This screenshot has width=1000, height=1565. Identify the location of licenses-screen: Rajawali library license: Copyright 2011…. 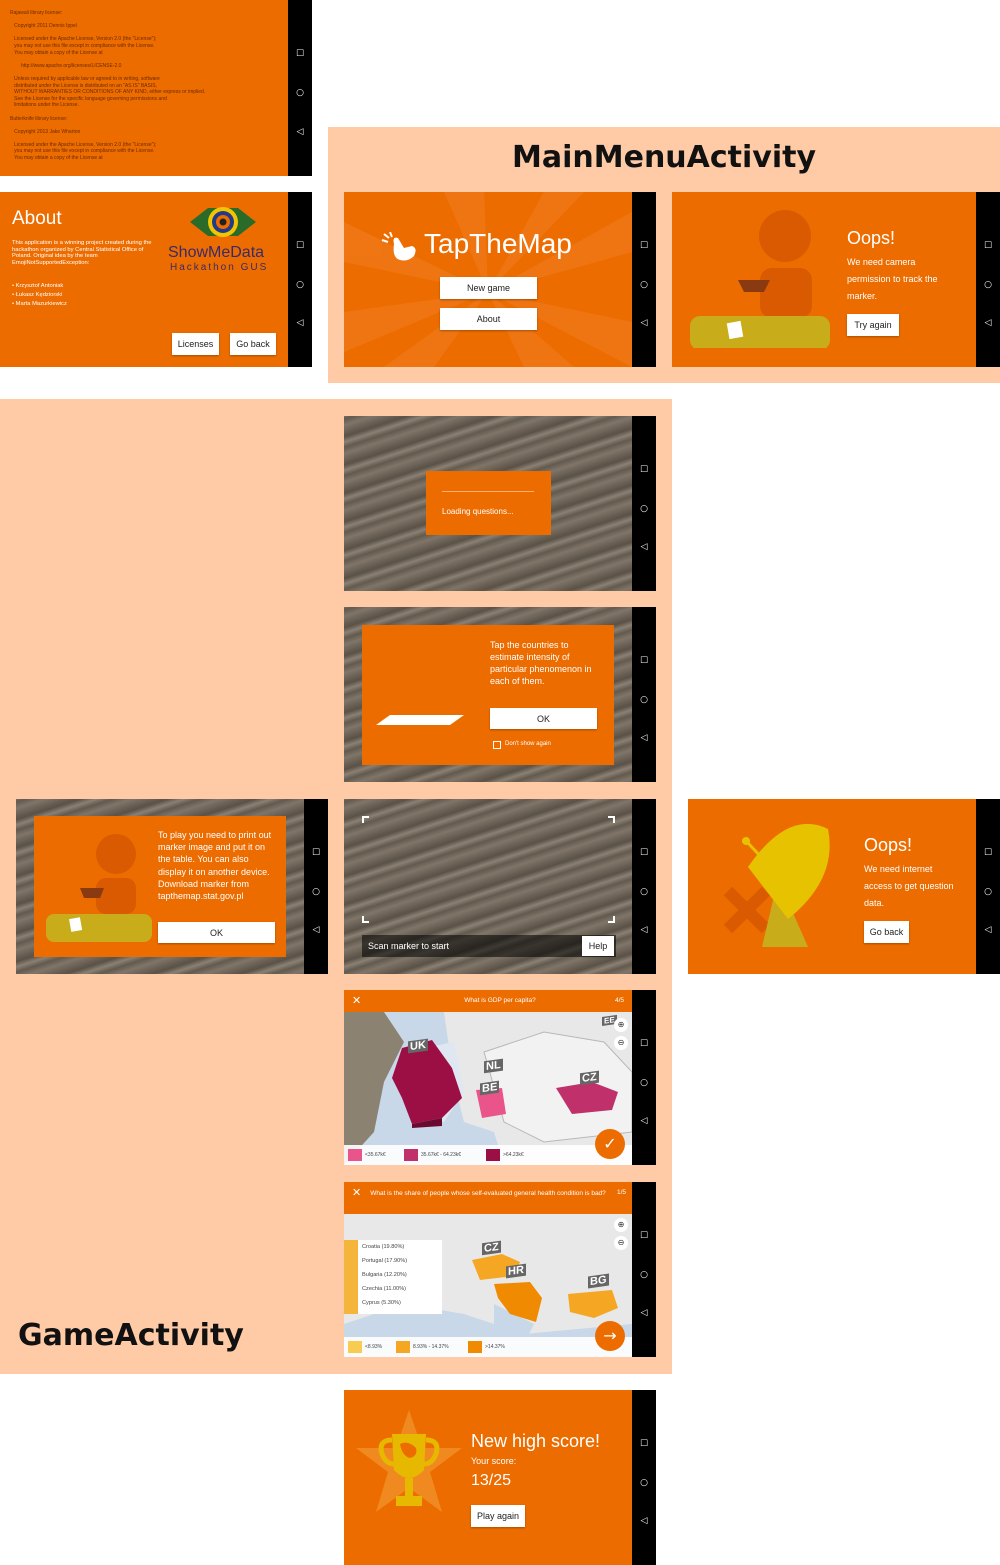
(156, 88).